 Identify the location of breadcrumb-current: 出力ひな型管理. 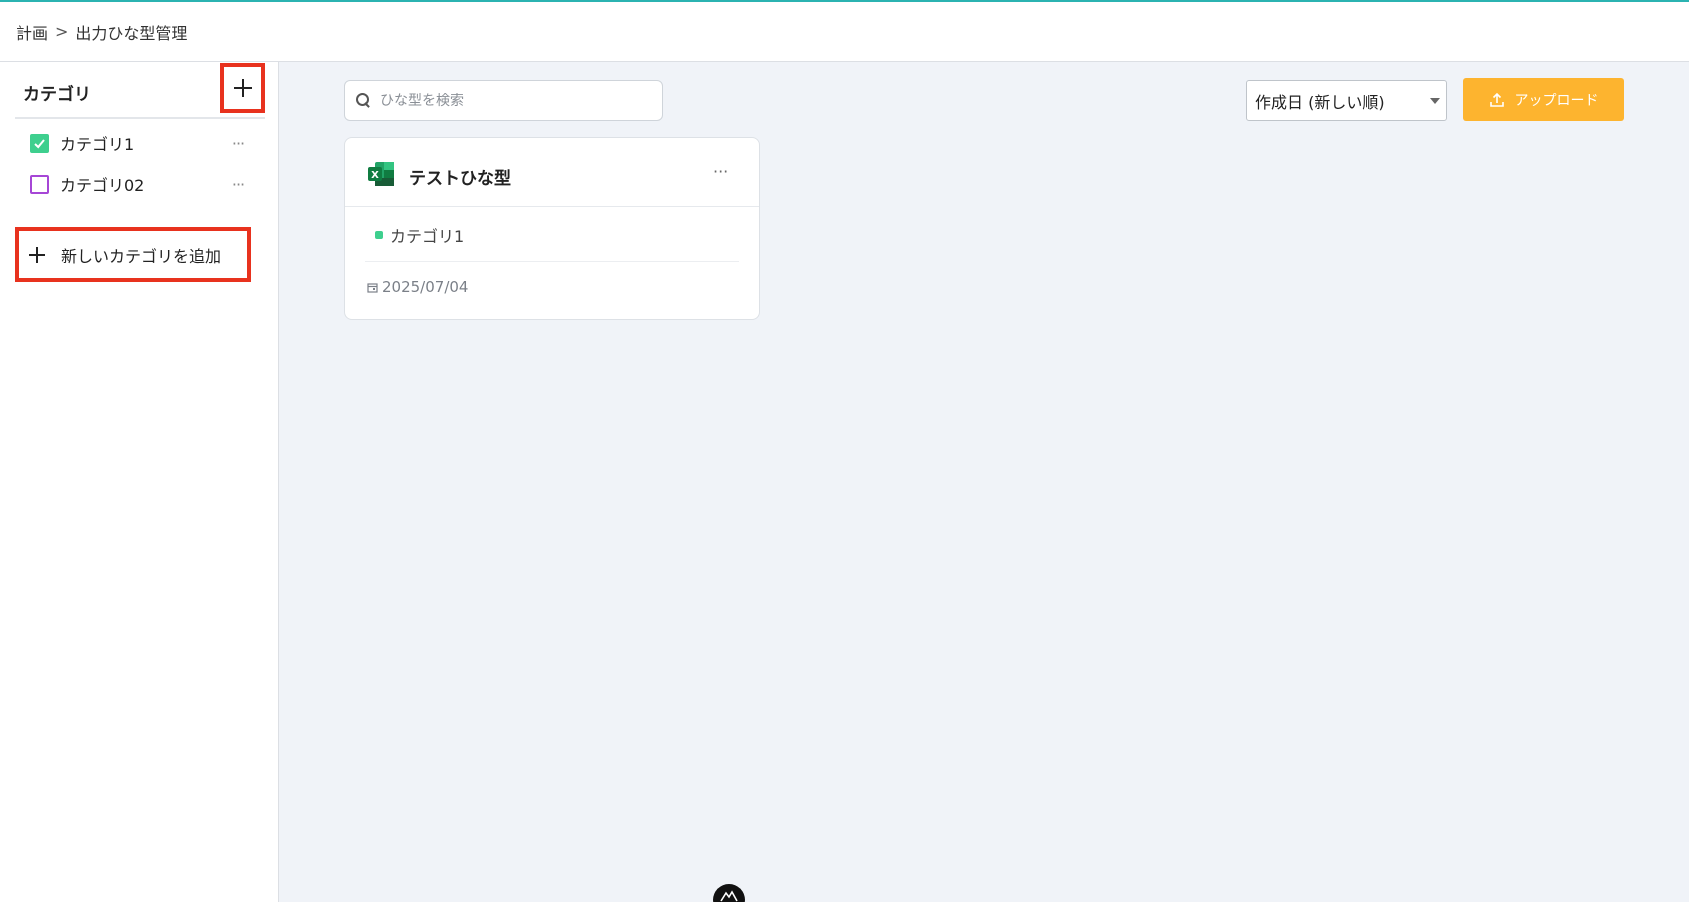
(131, 33).